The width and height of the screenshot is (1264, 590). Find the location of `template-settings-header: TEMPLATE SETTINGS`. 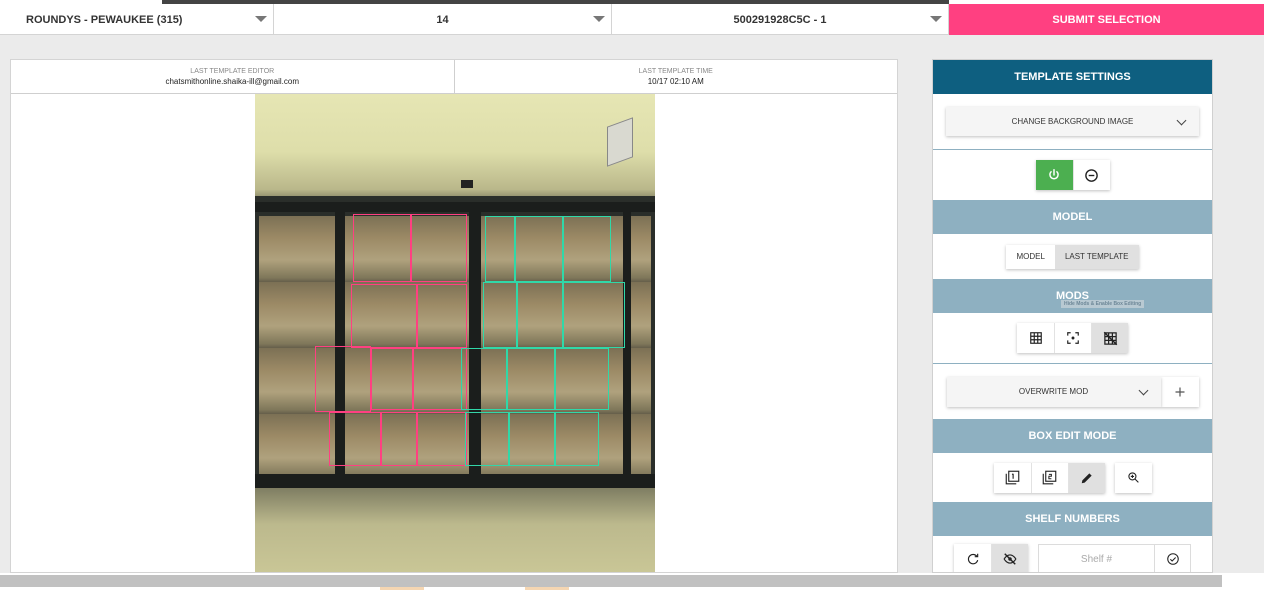

template-settings-header: TEMPLATE SETTINGS is located at coordinates (1072, 77).